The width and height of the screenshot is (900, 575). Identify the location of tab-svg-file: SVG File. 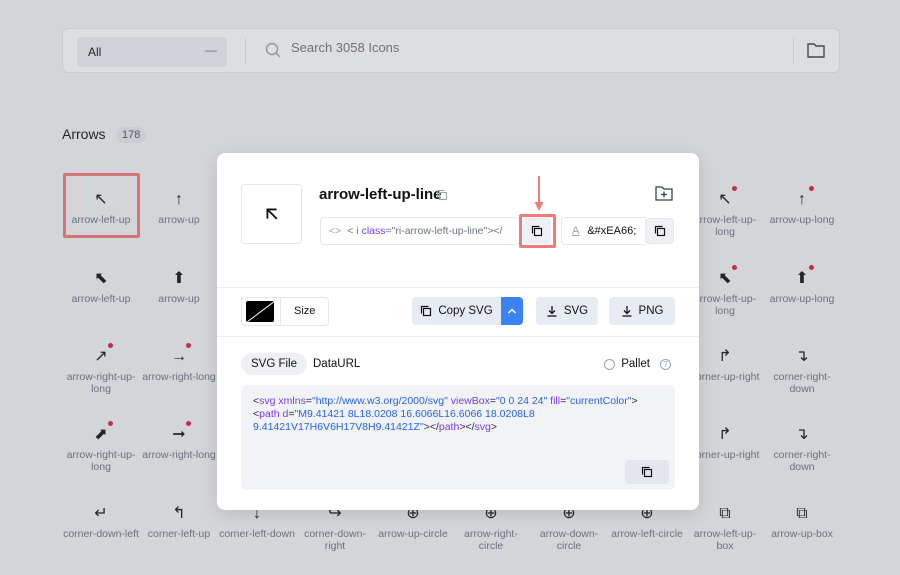
(274, 364).